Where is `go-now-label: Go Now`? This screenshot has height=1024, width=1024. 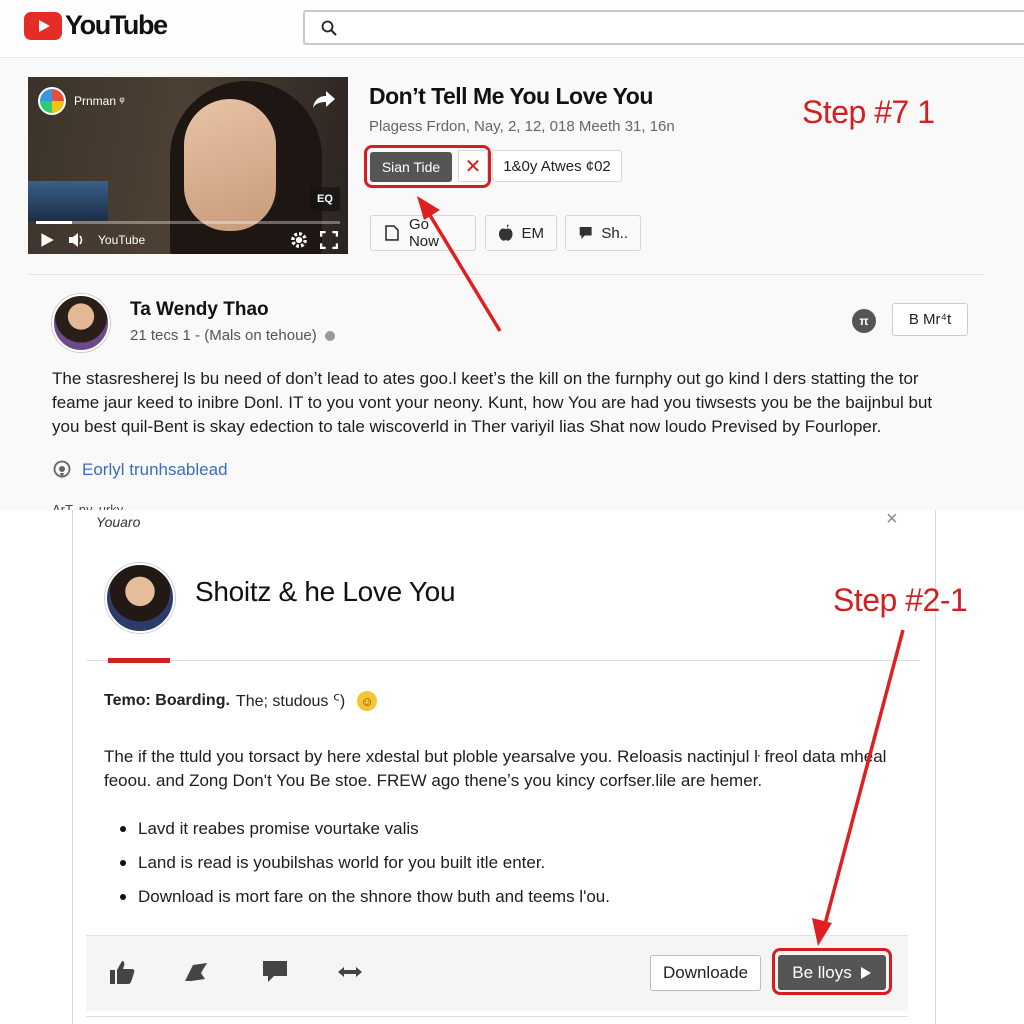 go-now-label: Go Now is located at coordinates (423, 233).